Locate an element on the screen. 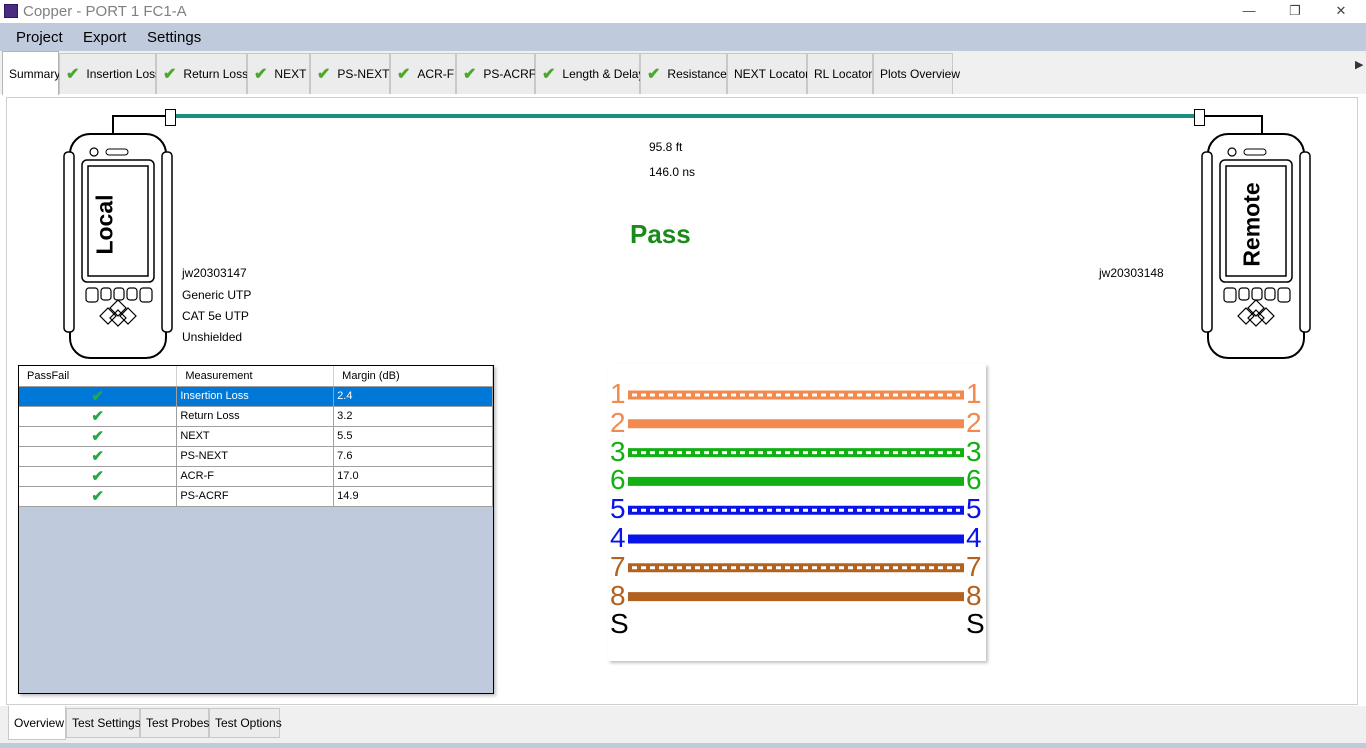 Image resolution: width=1366 pixels, height=748 pixels. tab-overview: Overview is located at coordinates (37, 723).